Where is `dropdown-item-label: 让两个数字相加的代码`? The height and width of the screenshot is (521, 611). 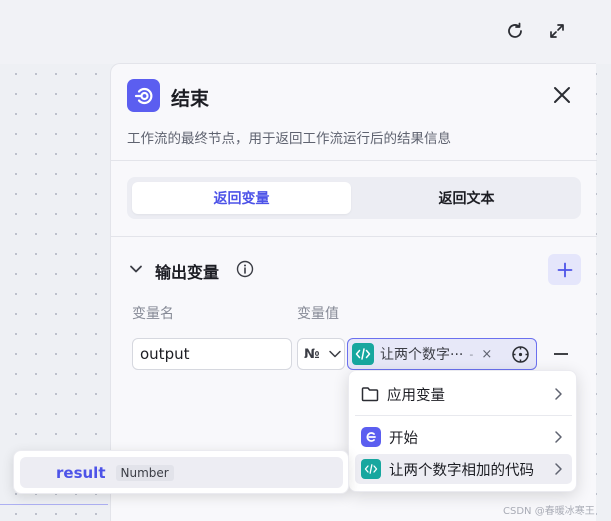 dropdown-item-label: 让两个数字相加的代码 is located at coordinates (461, 470).